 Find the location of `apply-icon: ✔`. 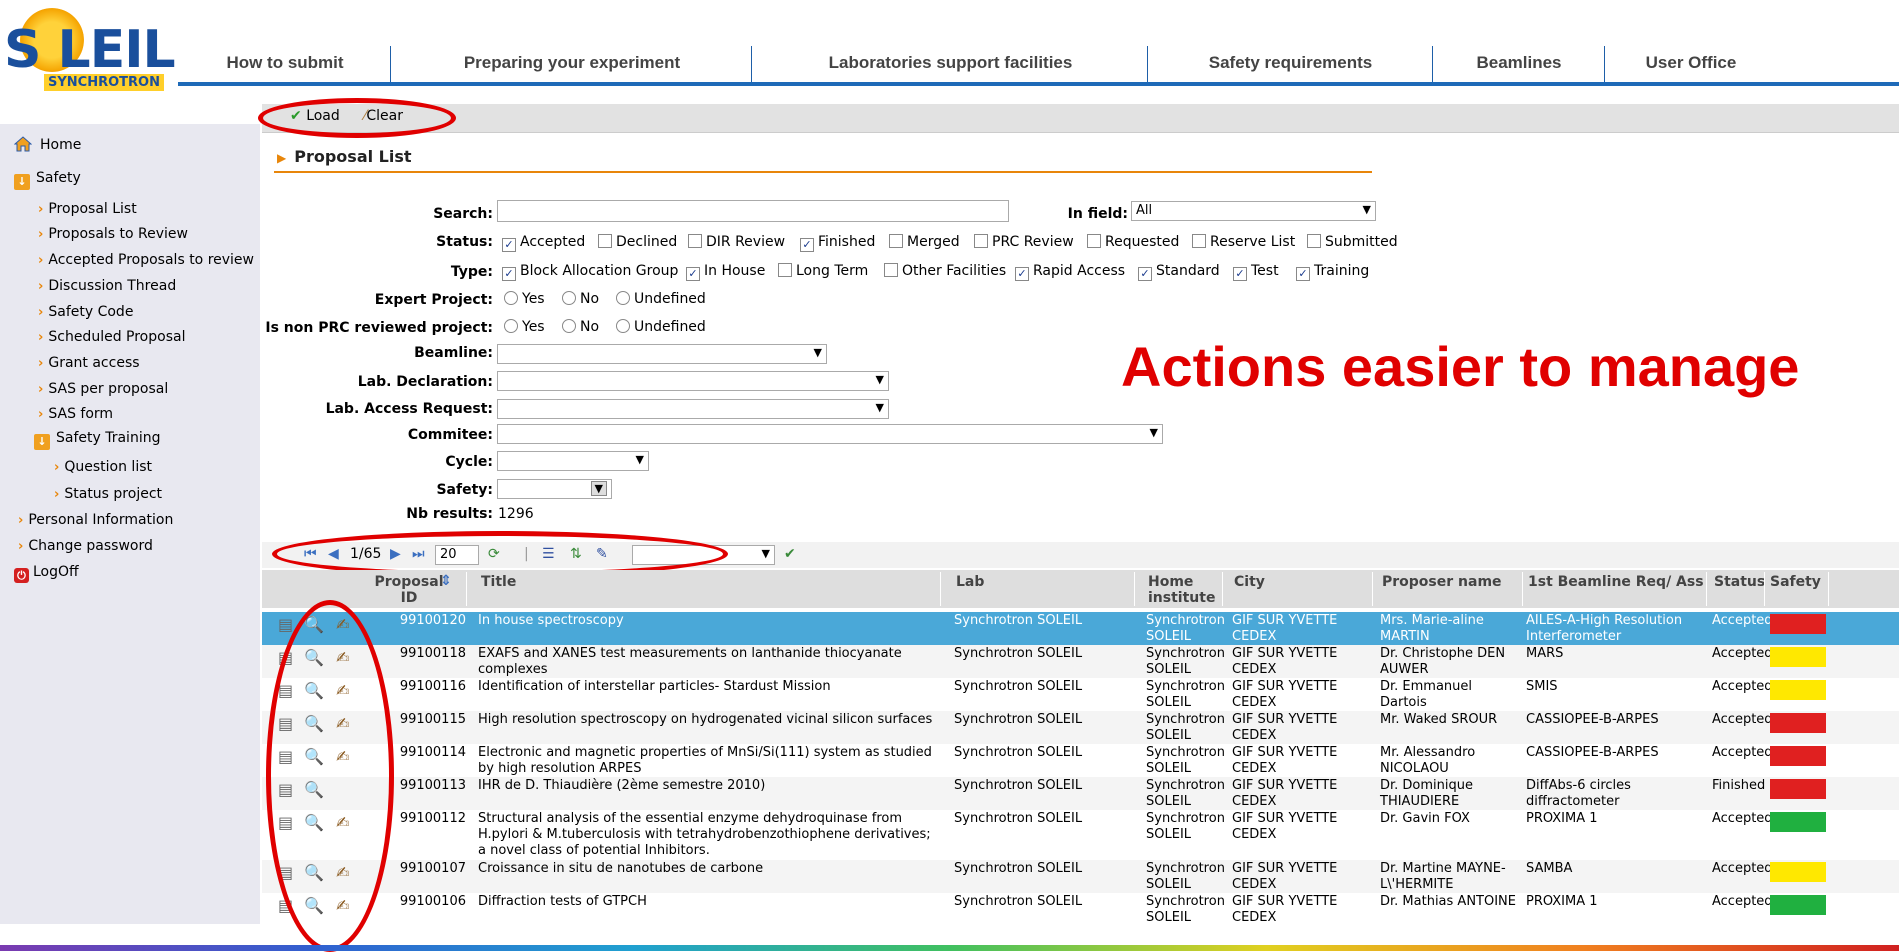

apply-icon: ✔ is located at coordinates (790, 554).